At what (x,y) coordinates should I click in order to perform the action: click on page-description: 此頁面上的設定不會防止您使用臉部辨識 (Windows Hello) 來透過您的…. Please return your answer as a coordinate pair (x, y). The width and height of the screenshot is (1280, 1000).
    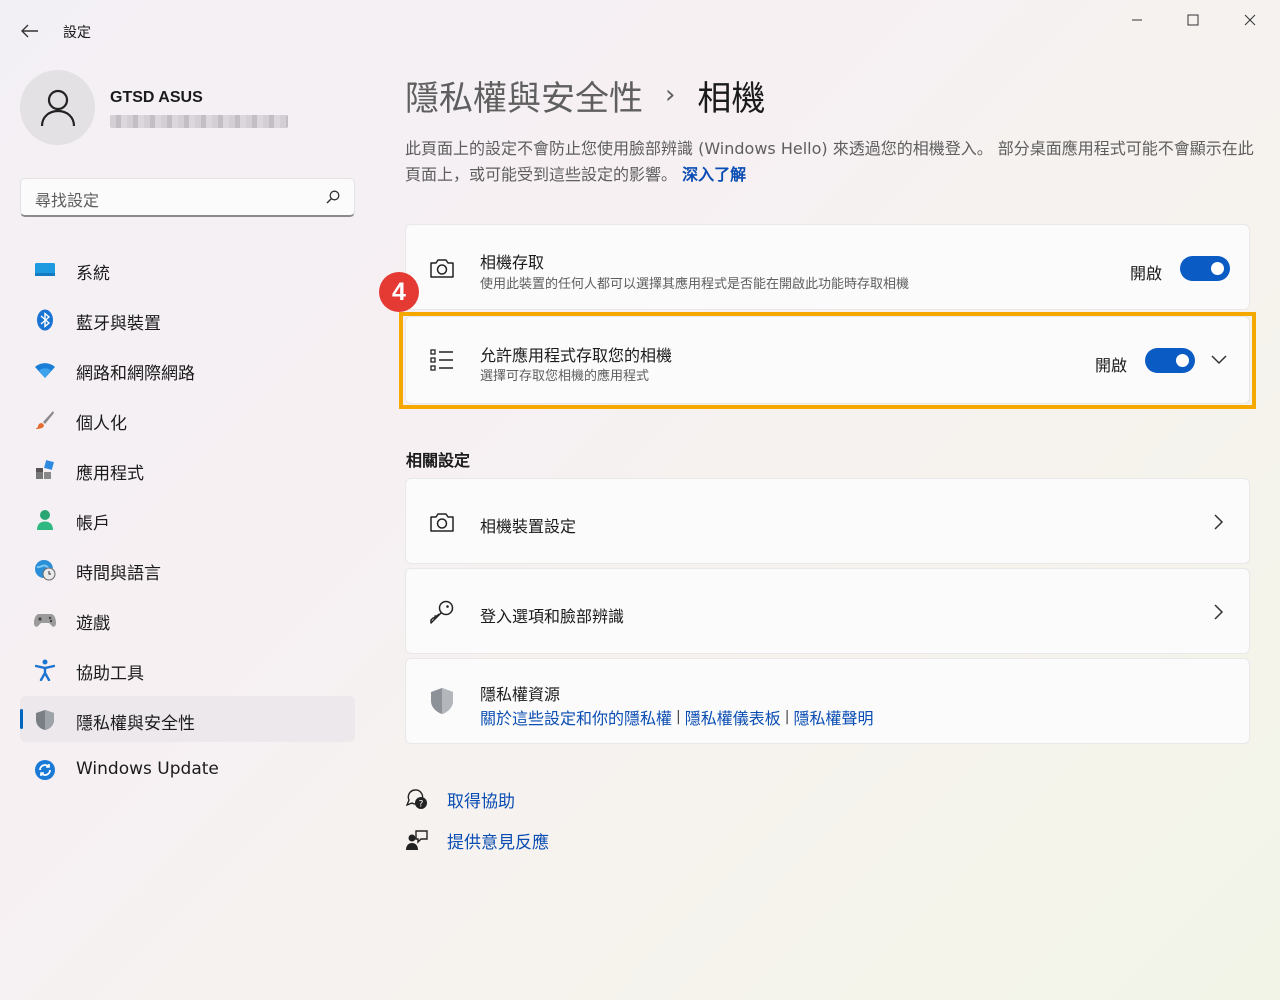
    Looking at the image, I should click on (830, 162).